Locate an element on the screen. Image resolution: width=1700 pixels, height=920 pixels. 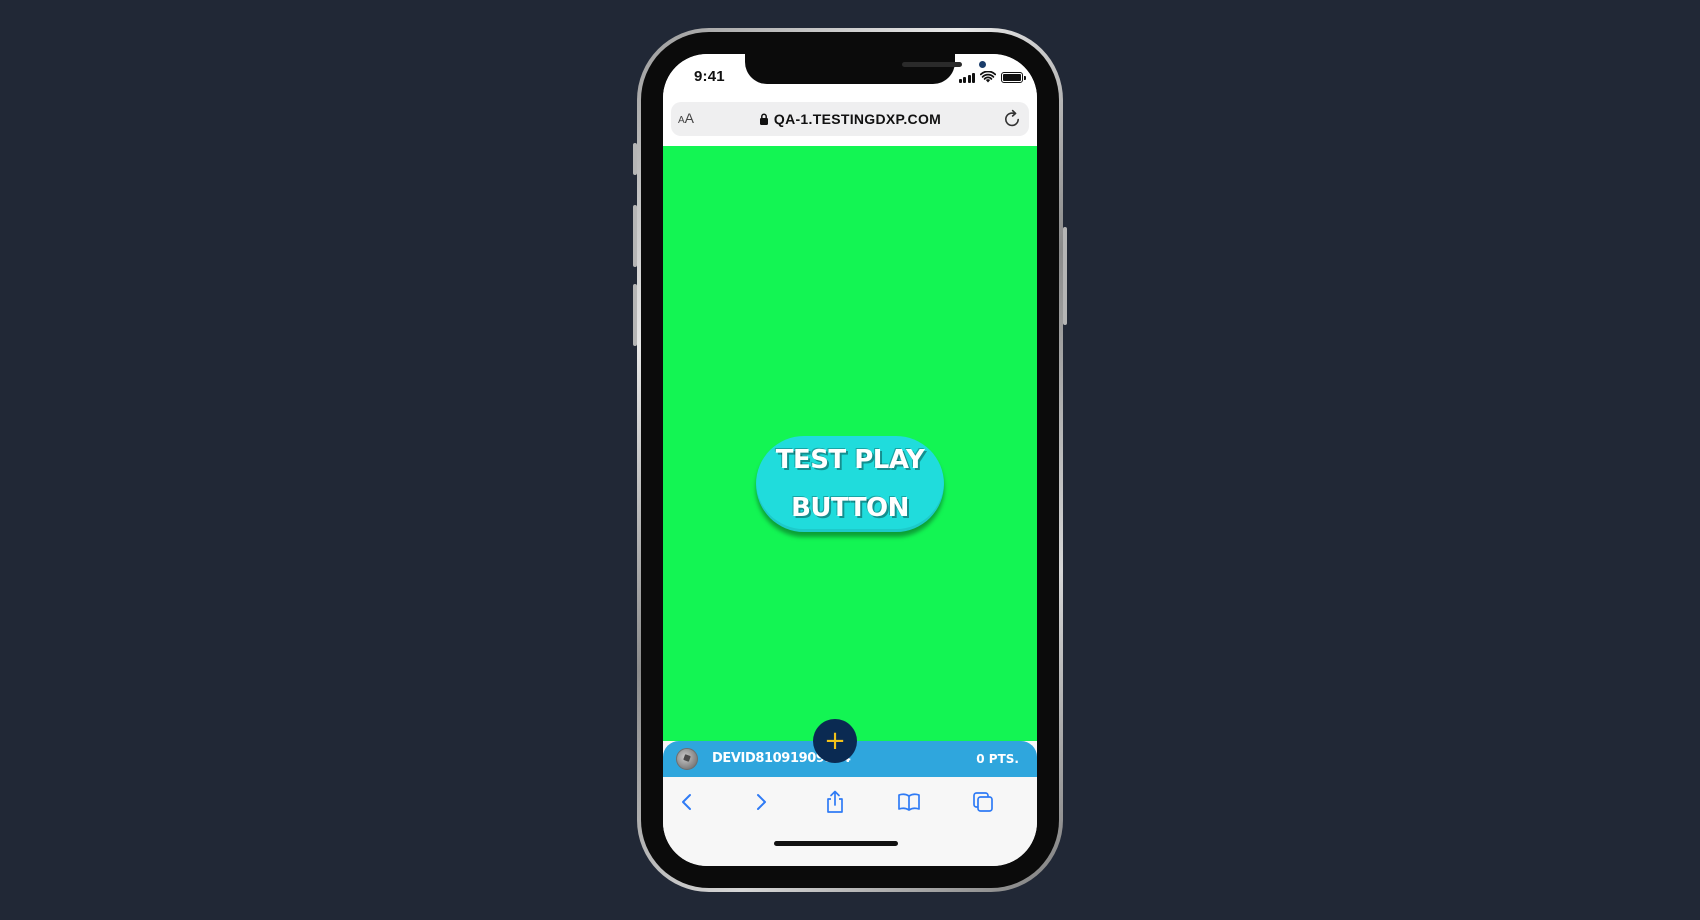
test-play-button: TEST PLAY BUTTON is located at coordinates (850, 484).